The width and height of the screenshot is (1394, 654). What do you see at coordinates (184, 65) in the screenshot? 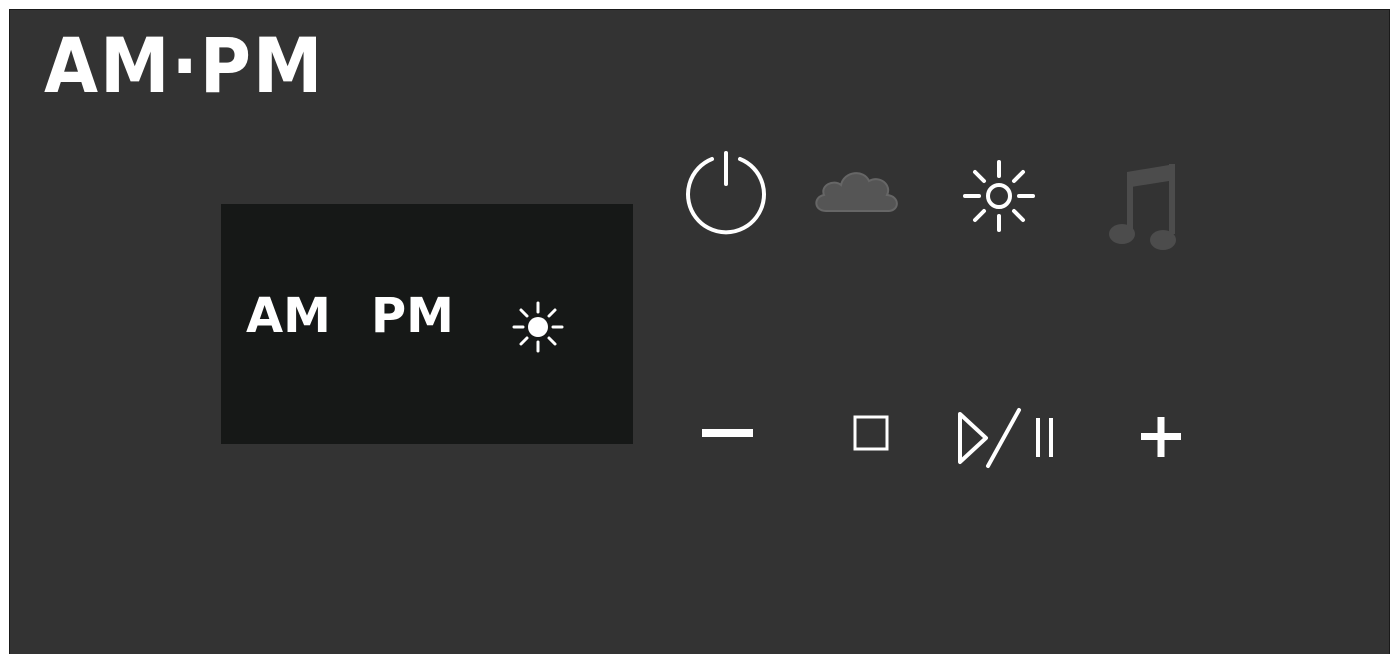
I see `brand-label: AM·PM` at bounding box center [184, 65].